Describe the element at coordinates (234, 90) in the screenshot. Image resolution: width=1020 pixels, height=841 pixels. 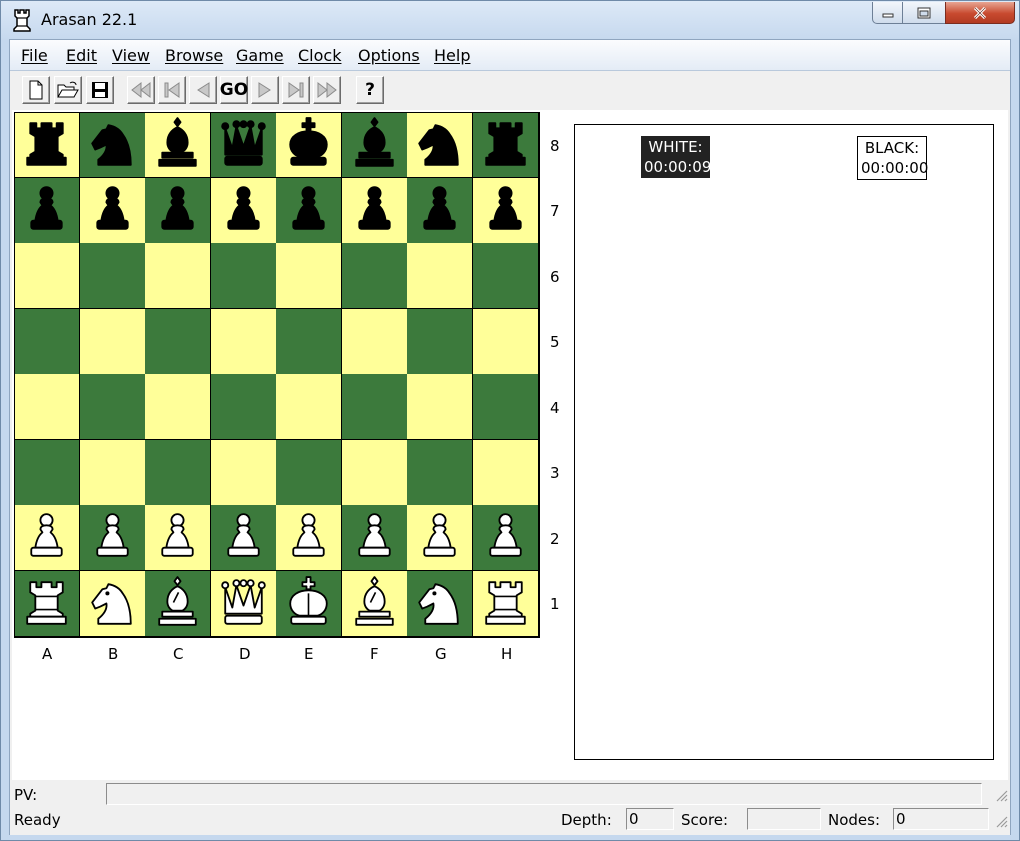
I see `go-button: GO` at that location.